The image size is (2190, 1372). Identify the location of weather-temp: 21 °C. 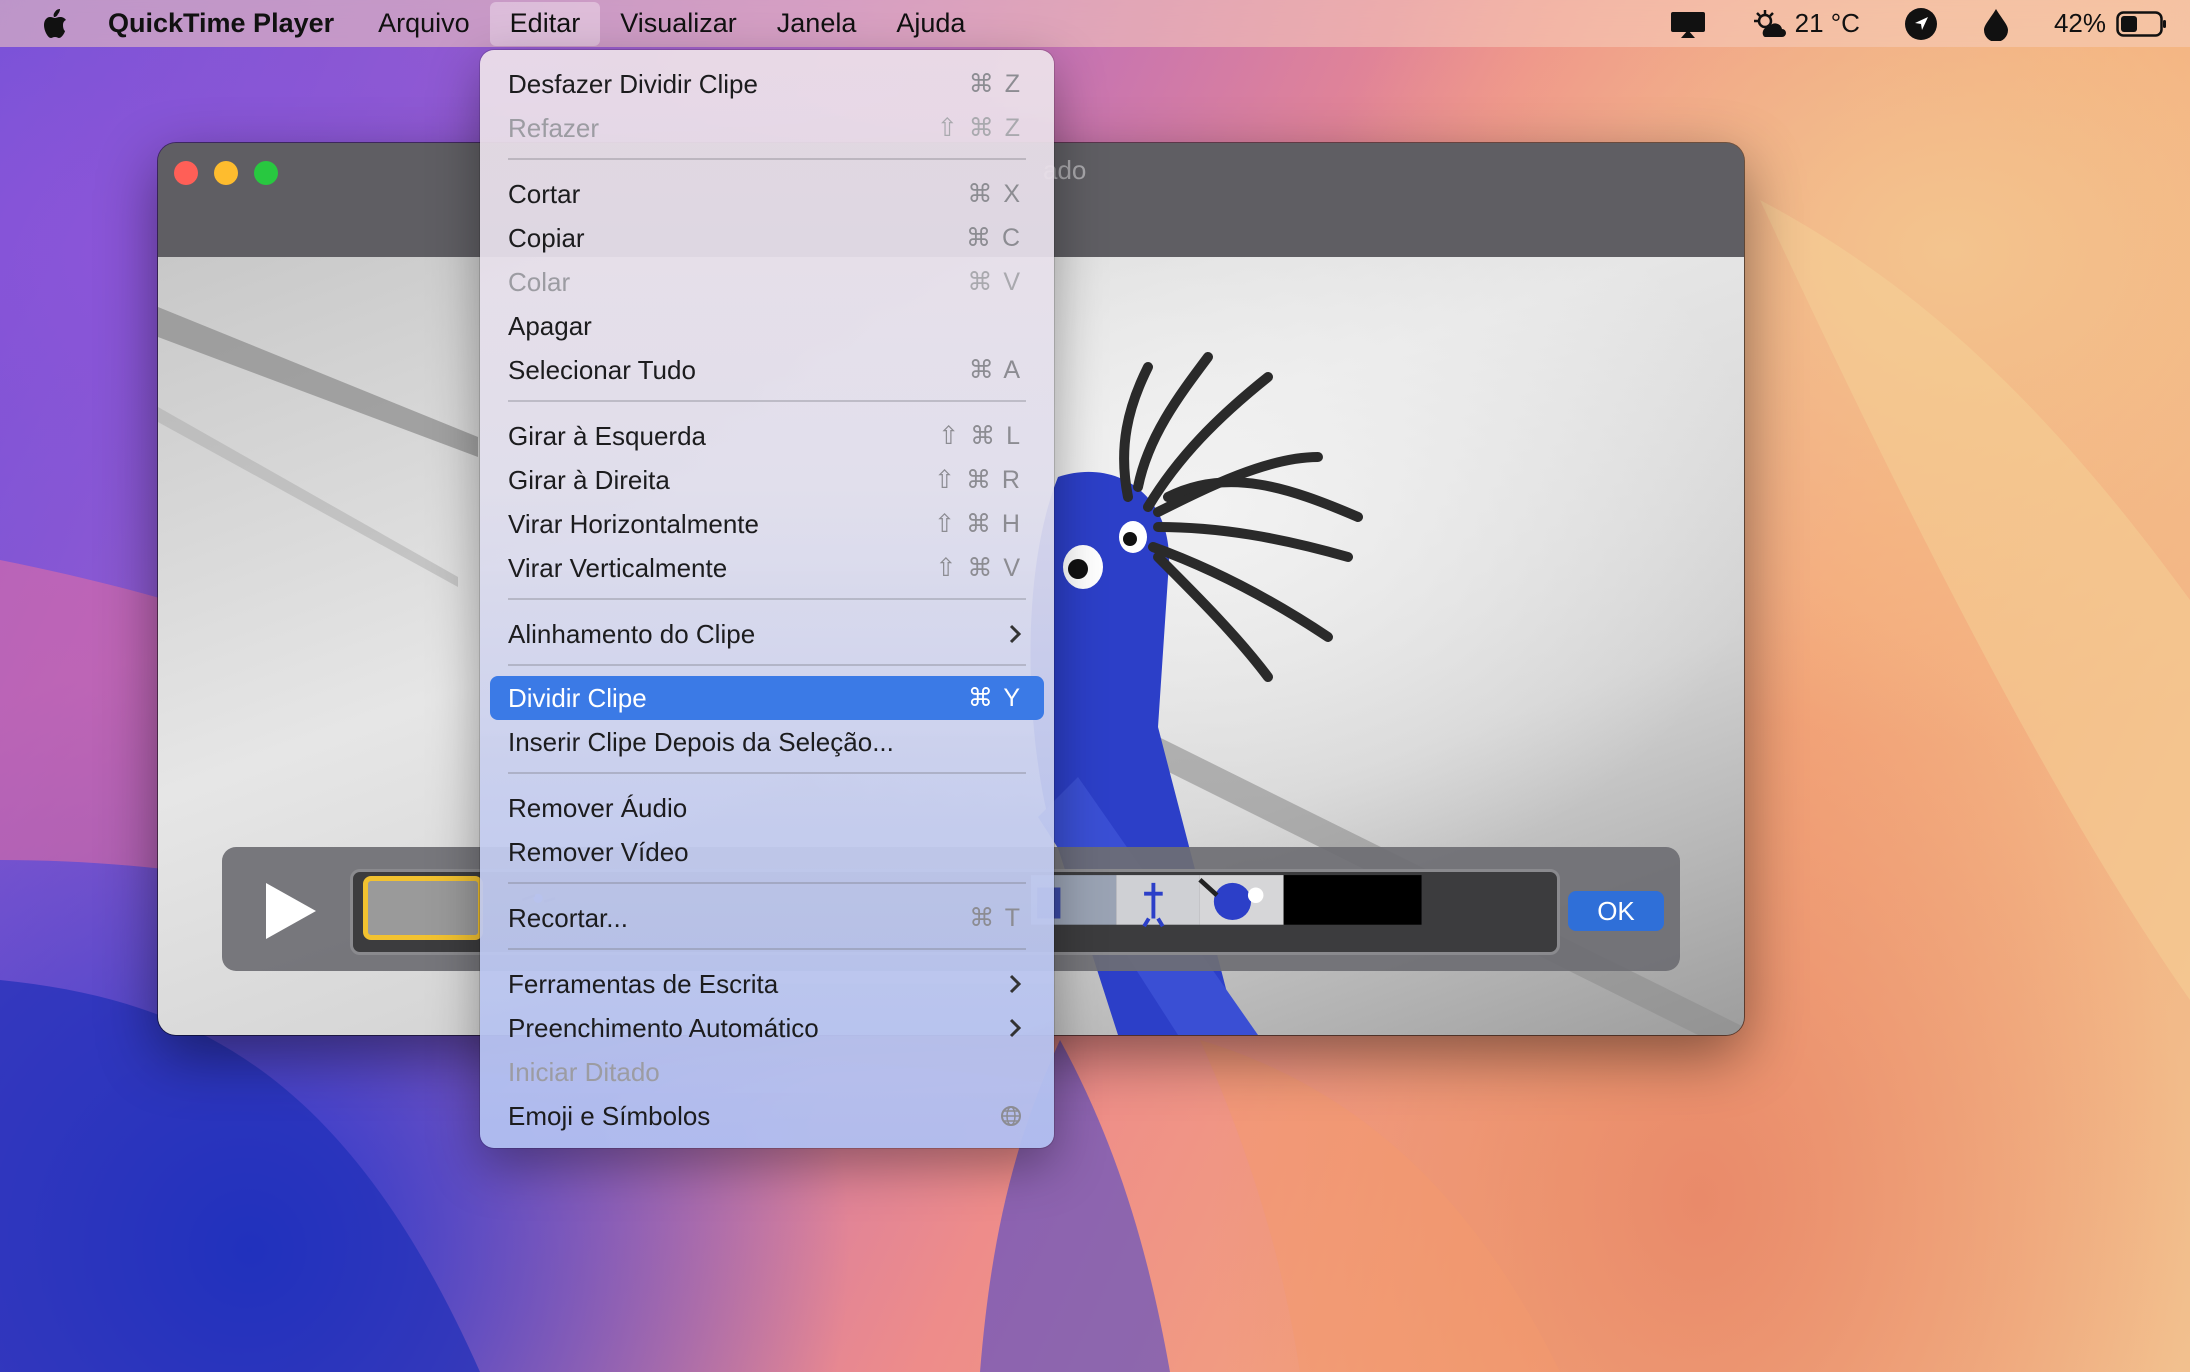
(1827, 23).